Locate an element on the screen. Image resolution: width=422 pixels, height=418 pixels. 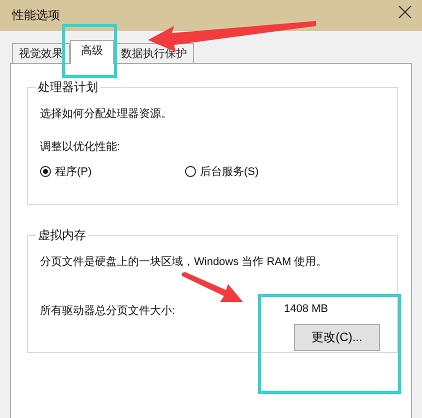
description-text: 分页文件是硬盘上的一块区域，Windows 当作 RAM 使用。 is located at coordinates (184, 261).